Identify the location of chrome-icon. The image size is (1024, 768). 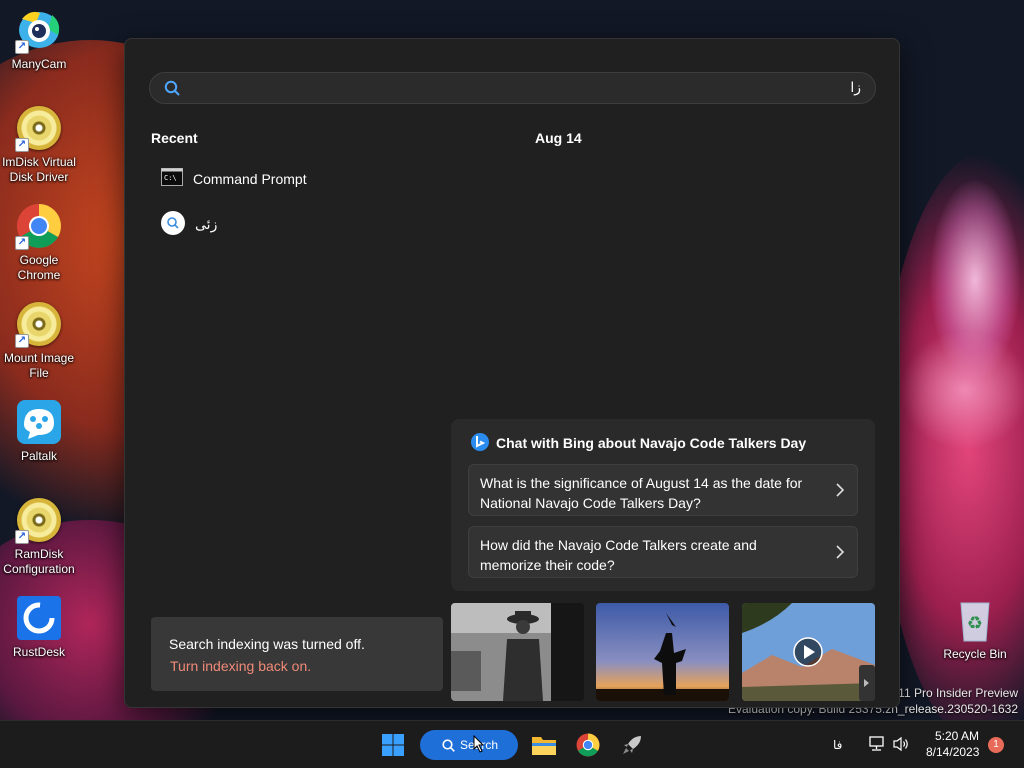
(588, 745).